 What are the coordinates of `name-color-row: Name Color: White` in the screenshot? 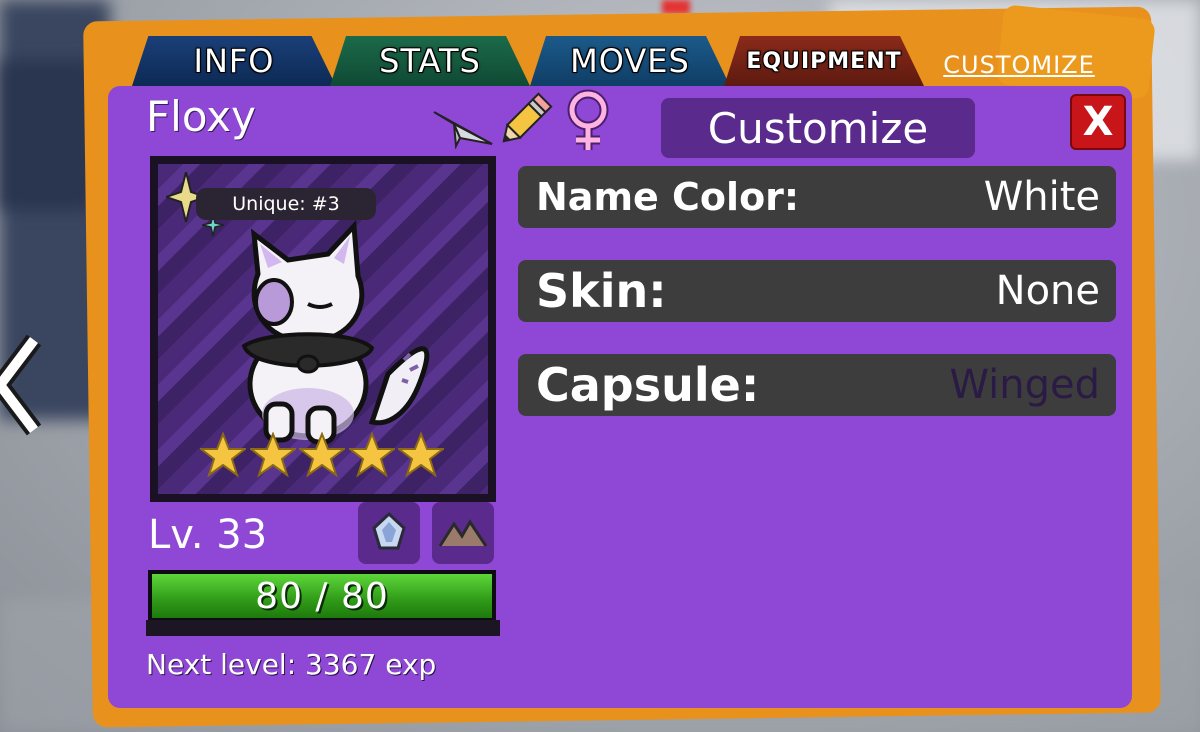 It's located at (817, 197).